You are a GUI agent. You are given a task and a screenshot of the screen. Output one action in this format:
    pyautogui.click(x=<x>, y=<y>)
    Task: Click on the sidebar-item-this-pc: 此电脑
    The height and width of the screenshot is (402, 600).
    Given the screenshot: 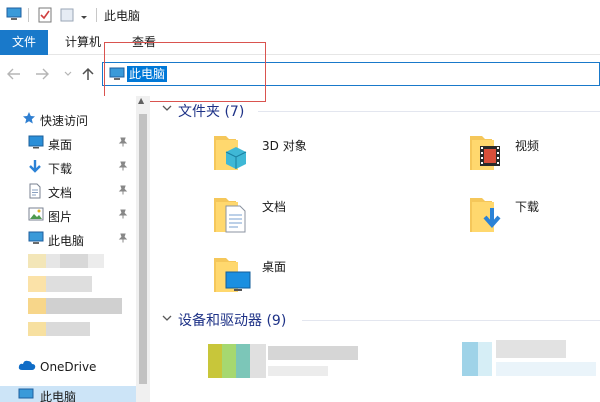 What is the action you would take?
    pyautogui.click(x=68, y=394)
    